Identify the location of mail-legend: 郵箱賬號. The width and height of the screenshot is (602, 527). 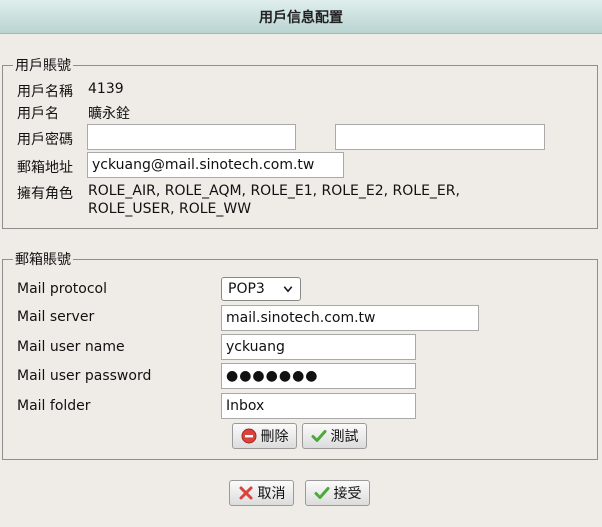
(43, 260).